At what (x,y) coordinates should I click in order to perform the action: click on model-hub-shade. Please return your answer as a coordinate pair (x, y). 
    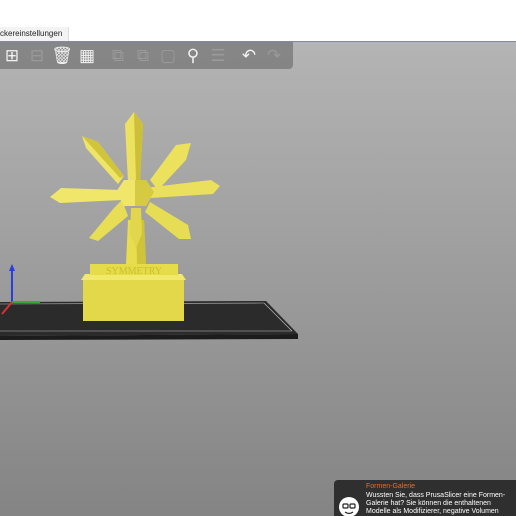
    Looking at the image, I should click on (144, 193).